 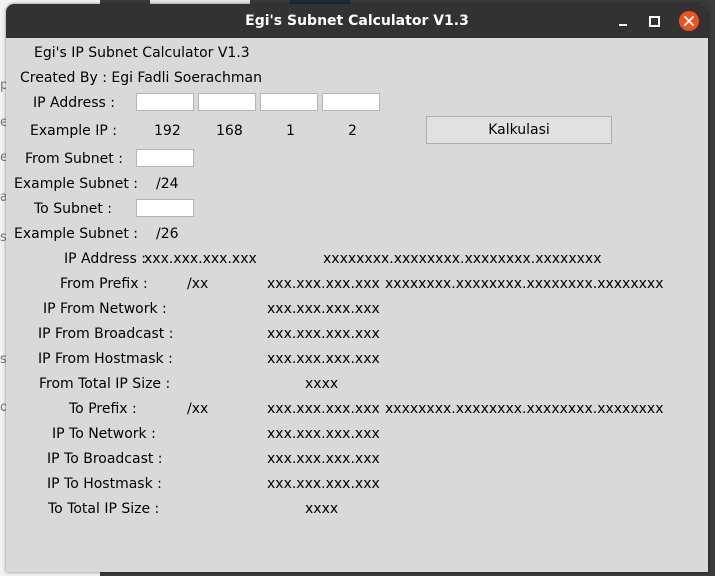 I want to click on to-prefix-value: /xx, so click(x=198, y=409).